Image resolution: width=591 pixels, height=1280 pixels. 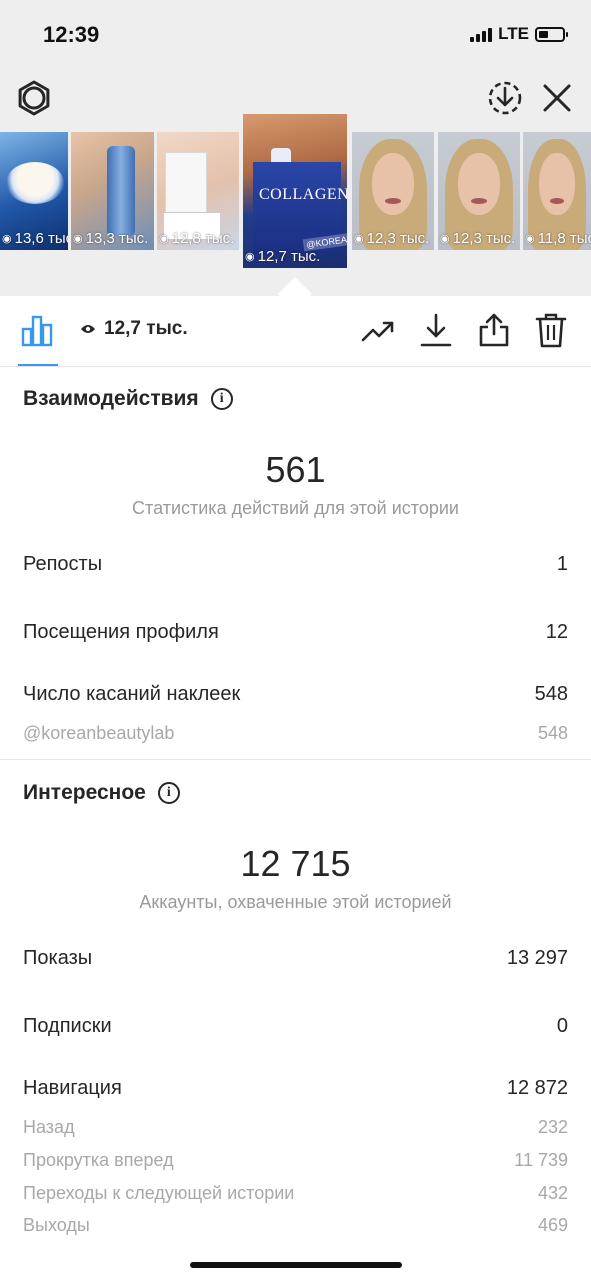 What do you see at coordinates (295, 564) in the screenshot?
I see `stat-row-reposts: Репосты 1` at bounding box center [295, 564].